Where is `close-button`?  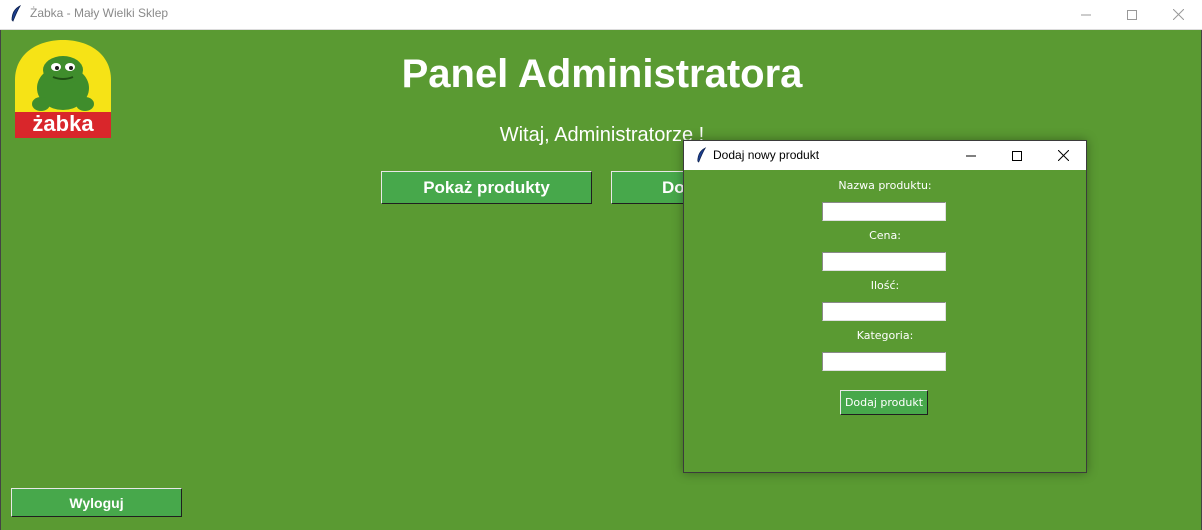
close-button is located at coordinates (1178, 14).